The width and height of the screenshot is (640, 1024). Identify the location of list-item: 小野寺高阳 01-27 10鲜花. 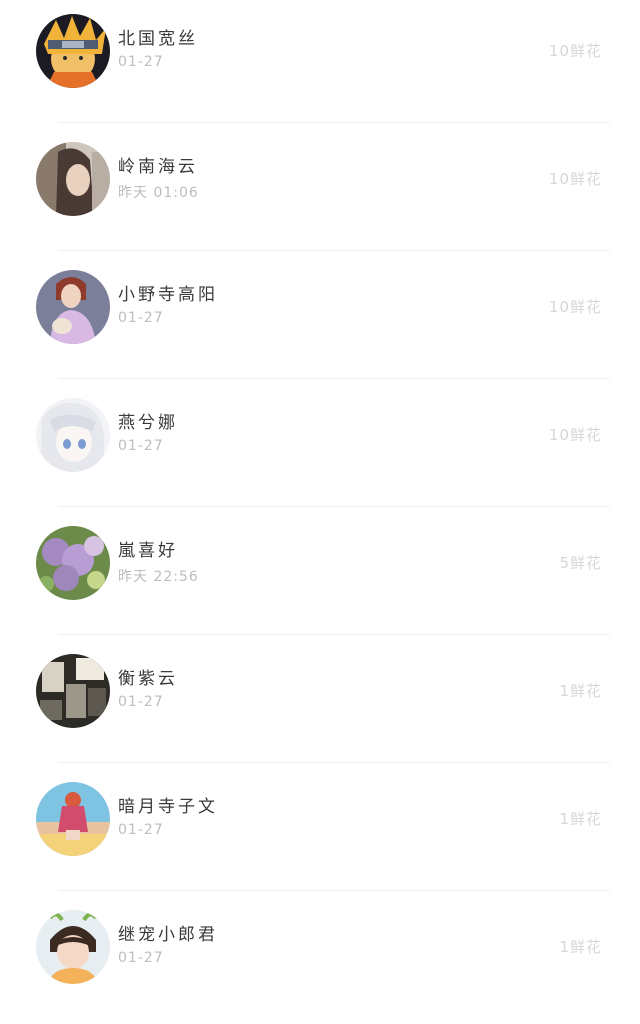
(320, 320).